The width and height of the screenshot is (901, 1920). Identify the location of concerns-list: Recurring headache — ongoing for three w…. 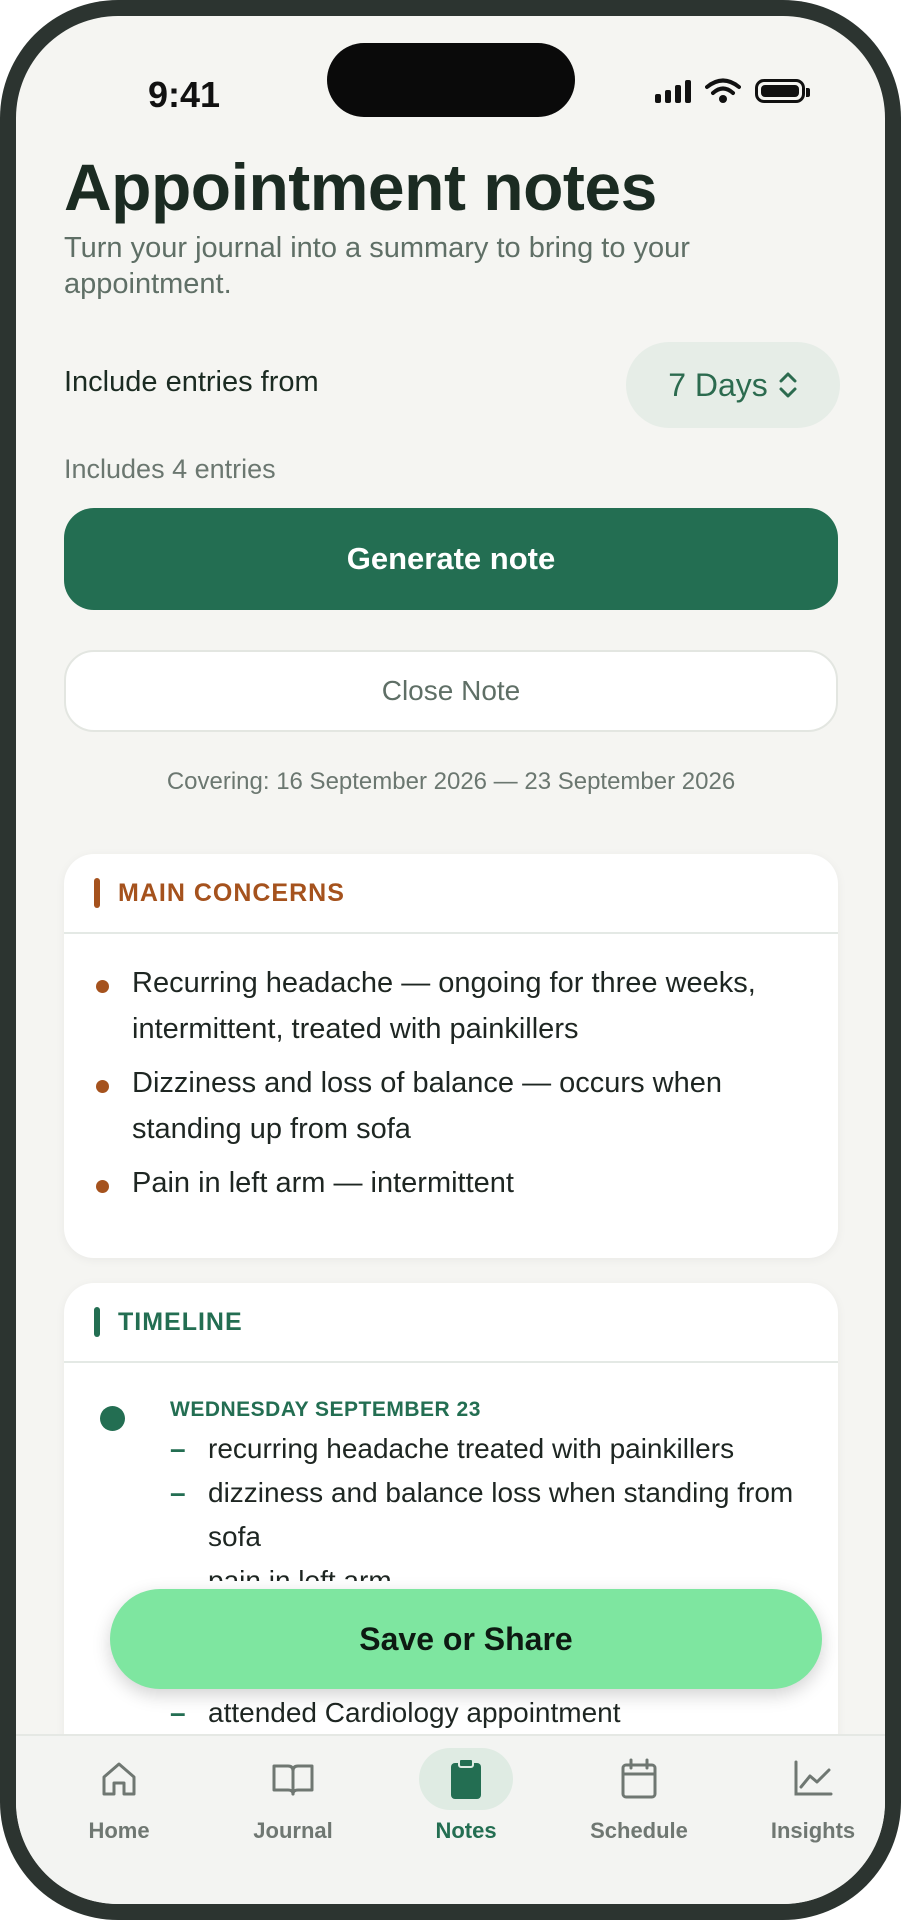
(451, 1070).